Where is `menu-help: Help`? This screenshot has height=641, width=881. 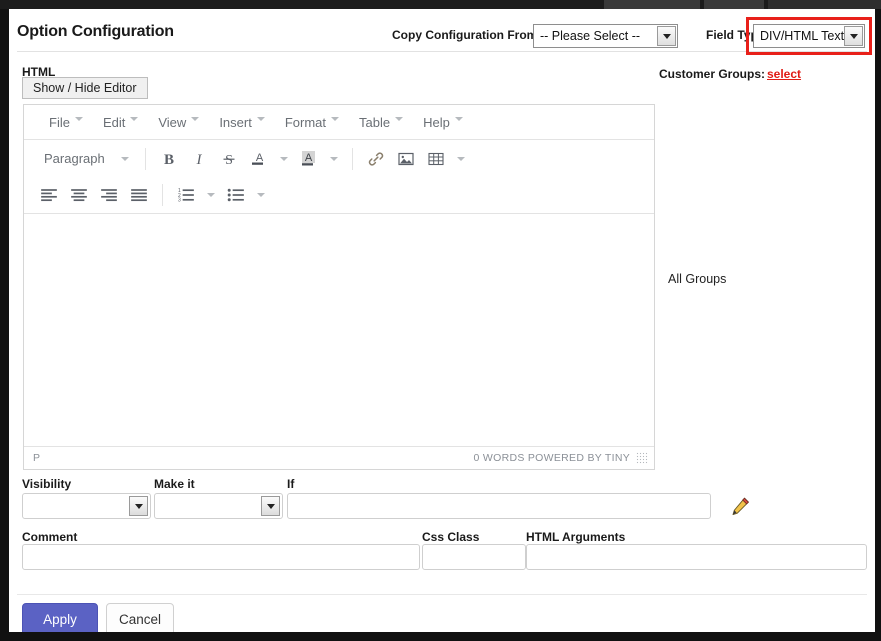
menu-help: Help is located at coordinates (443, 122).